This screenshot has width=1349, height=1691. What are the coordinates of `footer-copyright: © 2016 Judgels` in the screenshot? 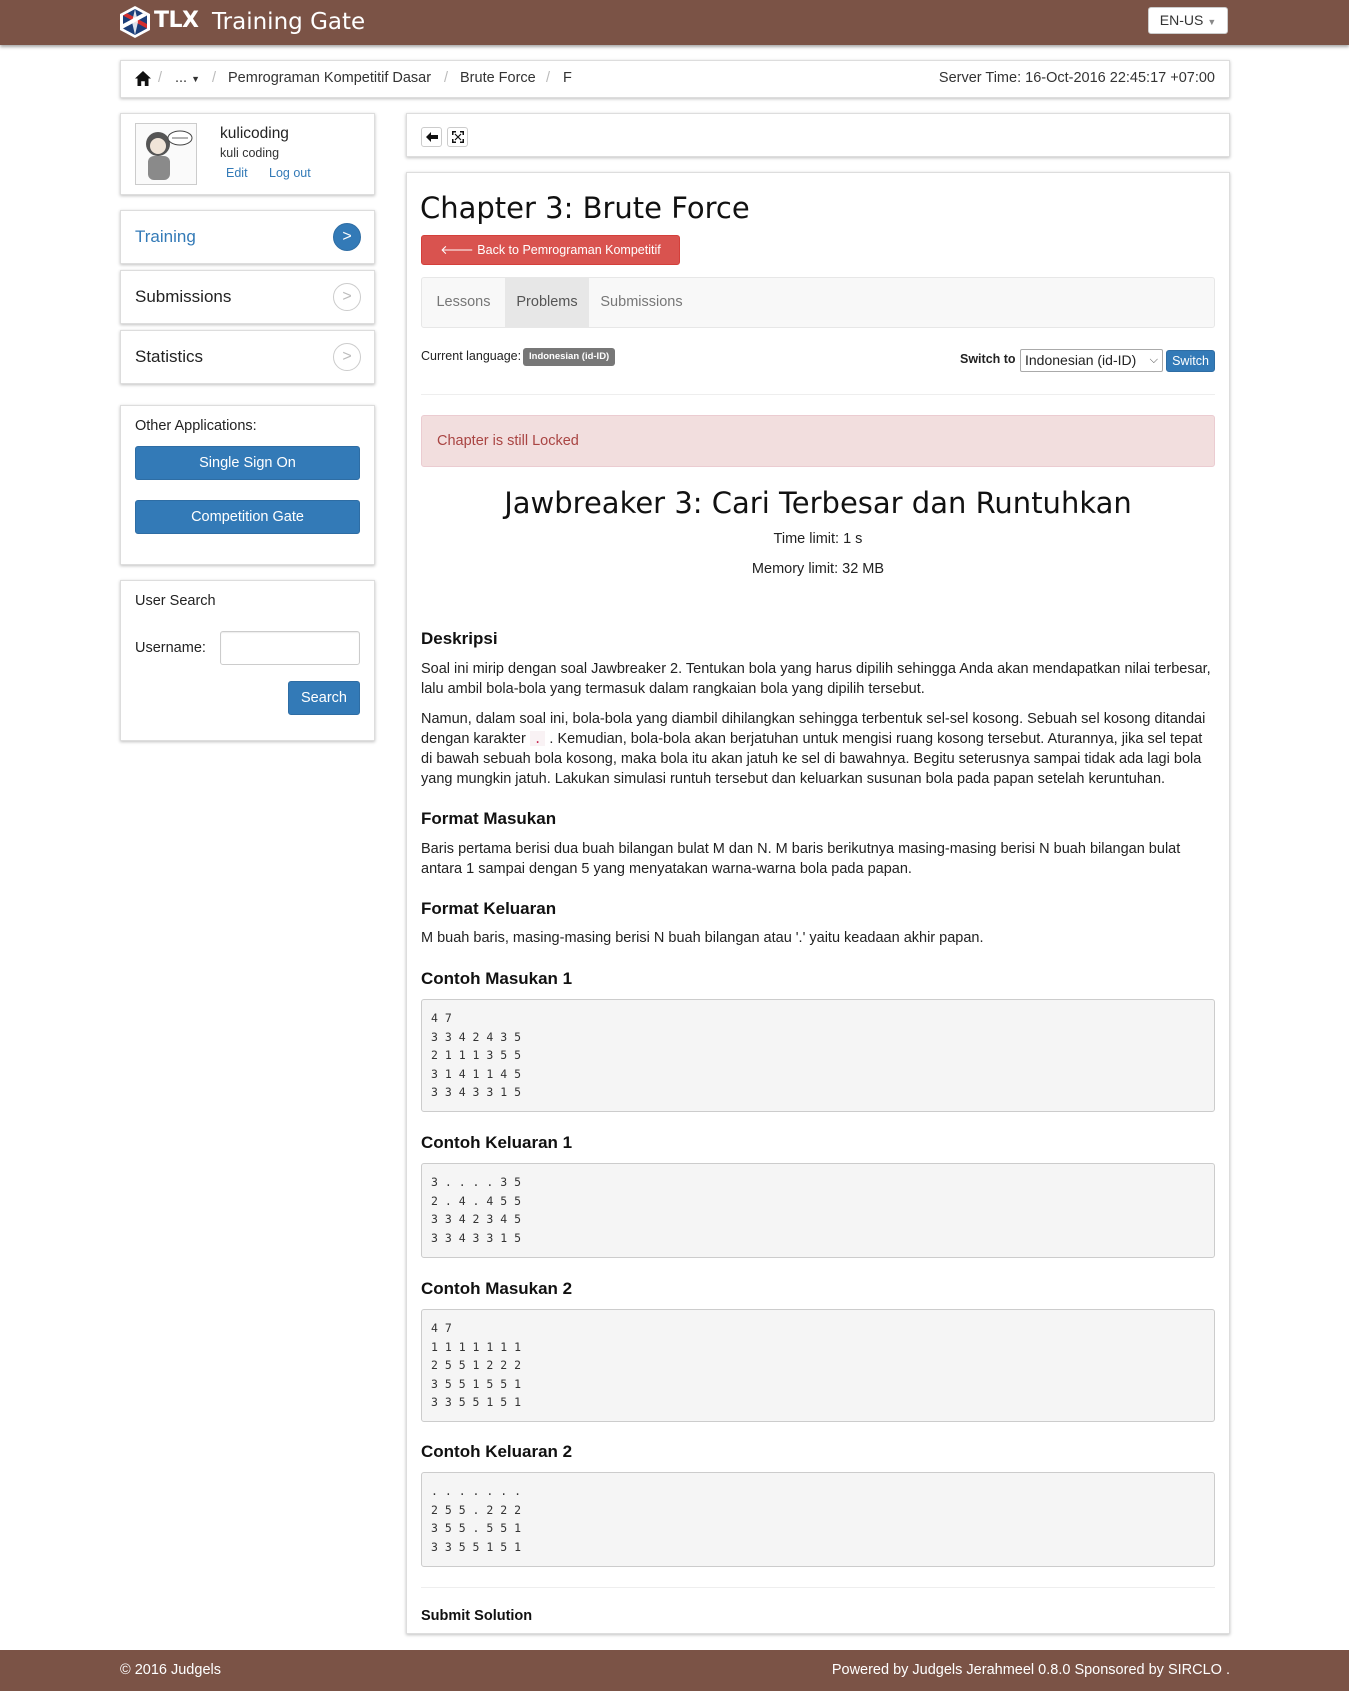 It's located at (170, 1670).